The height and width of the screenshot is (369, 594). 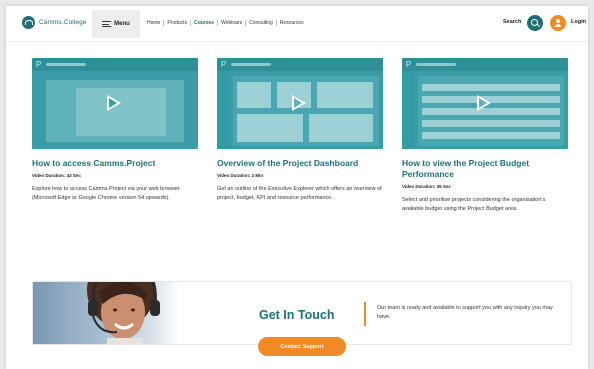 I want to click on nav-resources: Resources, so click(x=292, y=23).